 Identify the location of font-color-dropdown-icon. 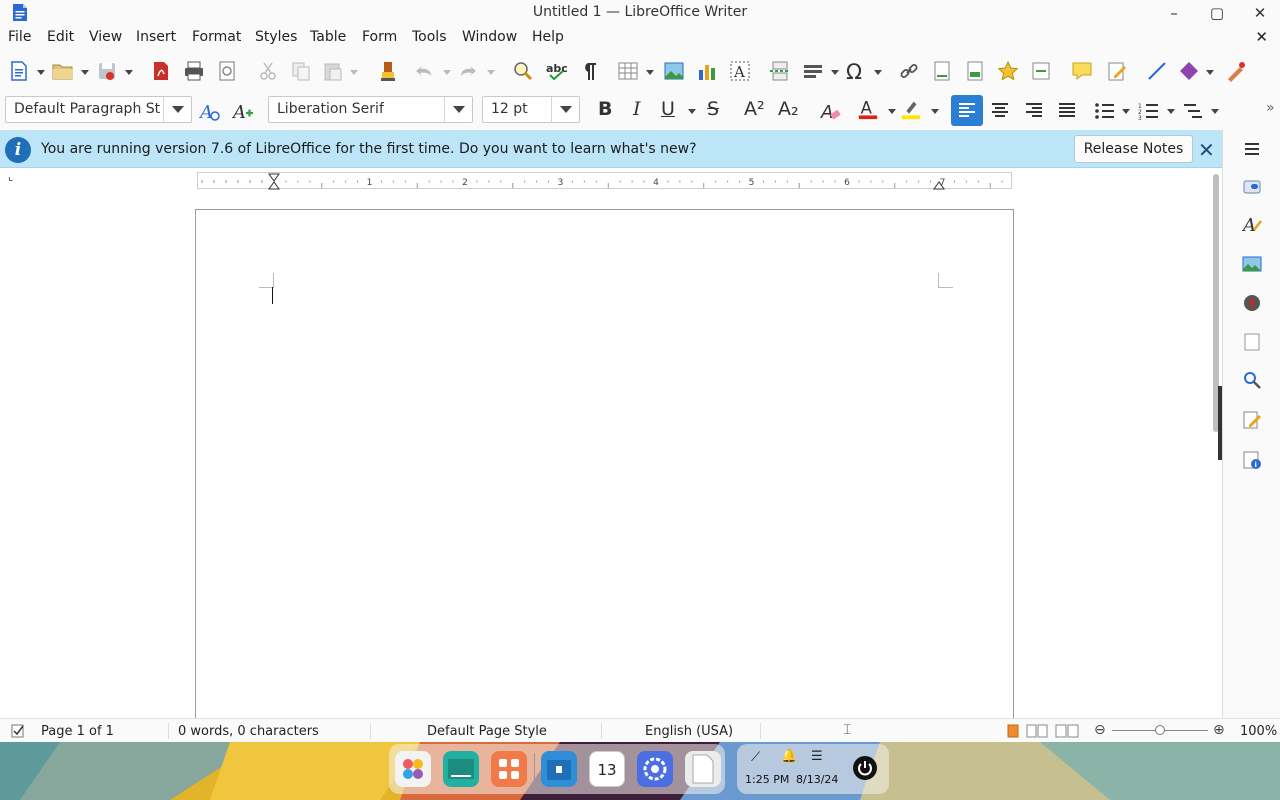
(892, 111).